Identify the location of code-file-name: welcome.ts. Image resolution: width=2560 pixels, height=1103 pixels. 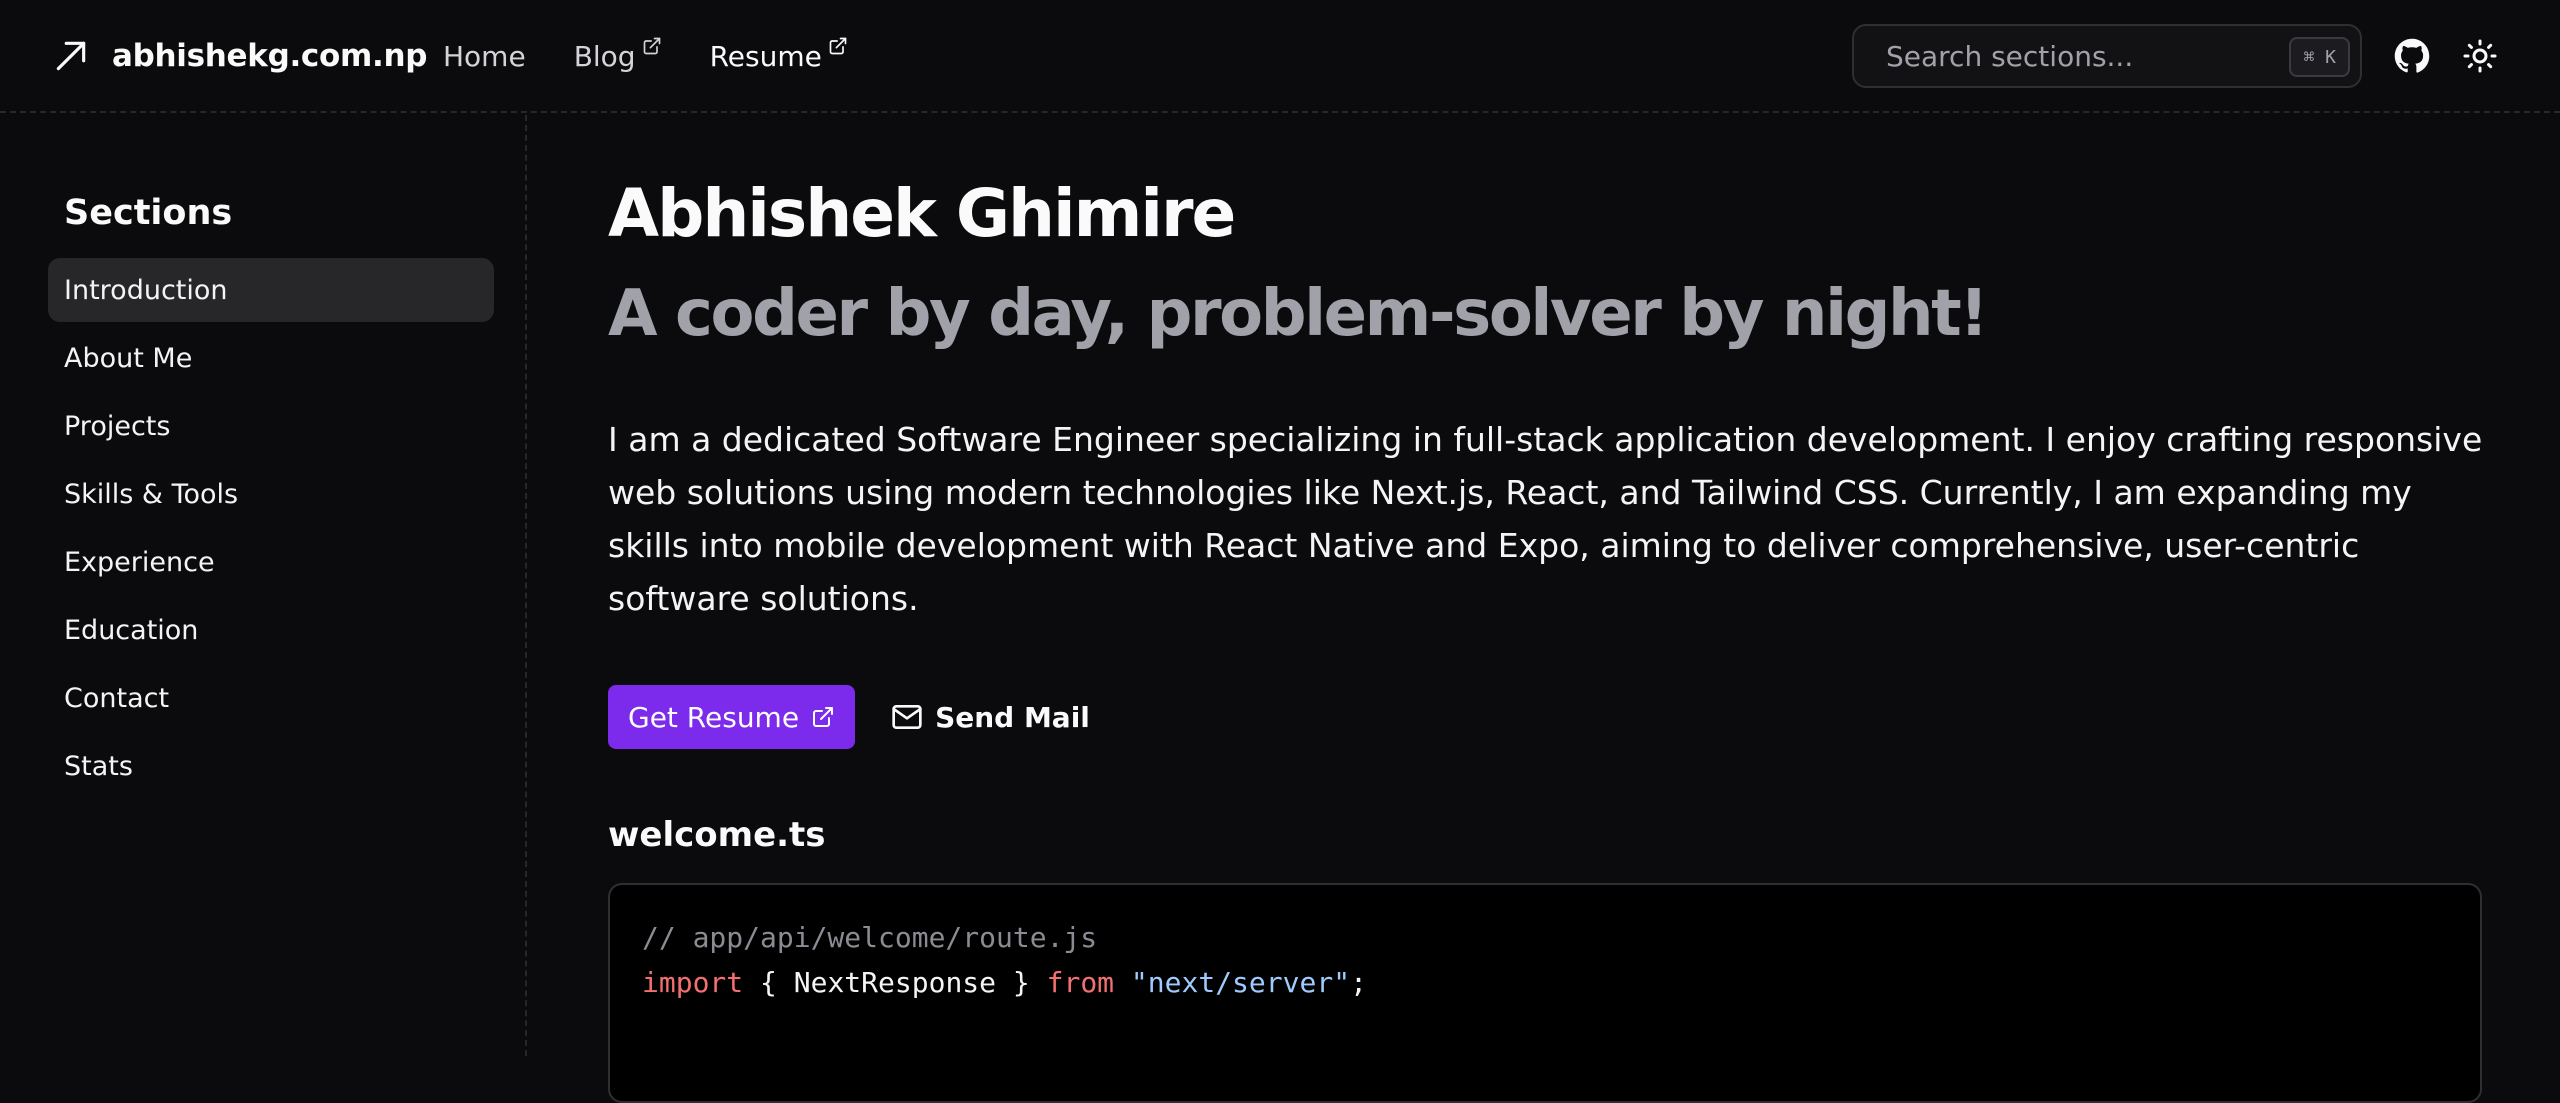
(717, 835).